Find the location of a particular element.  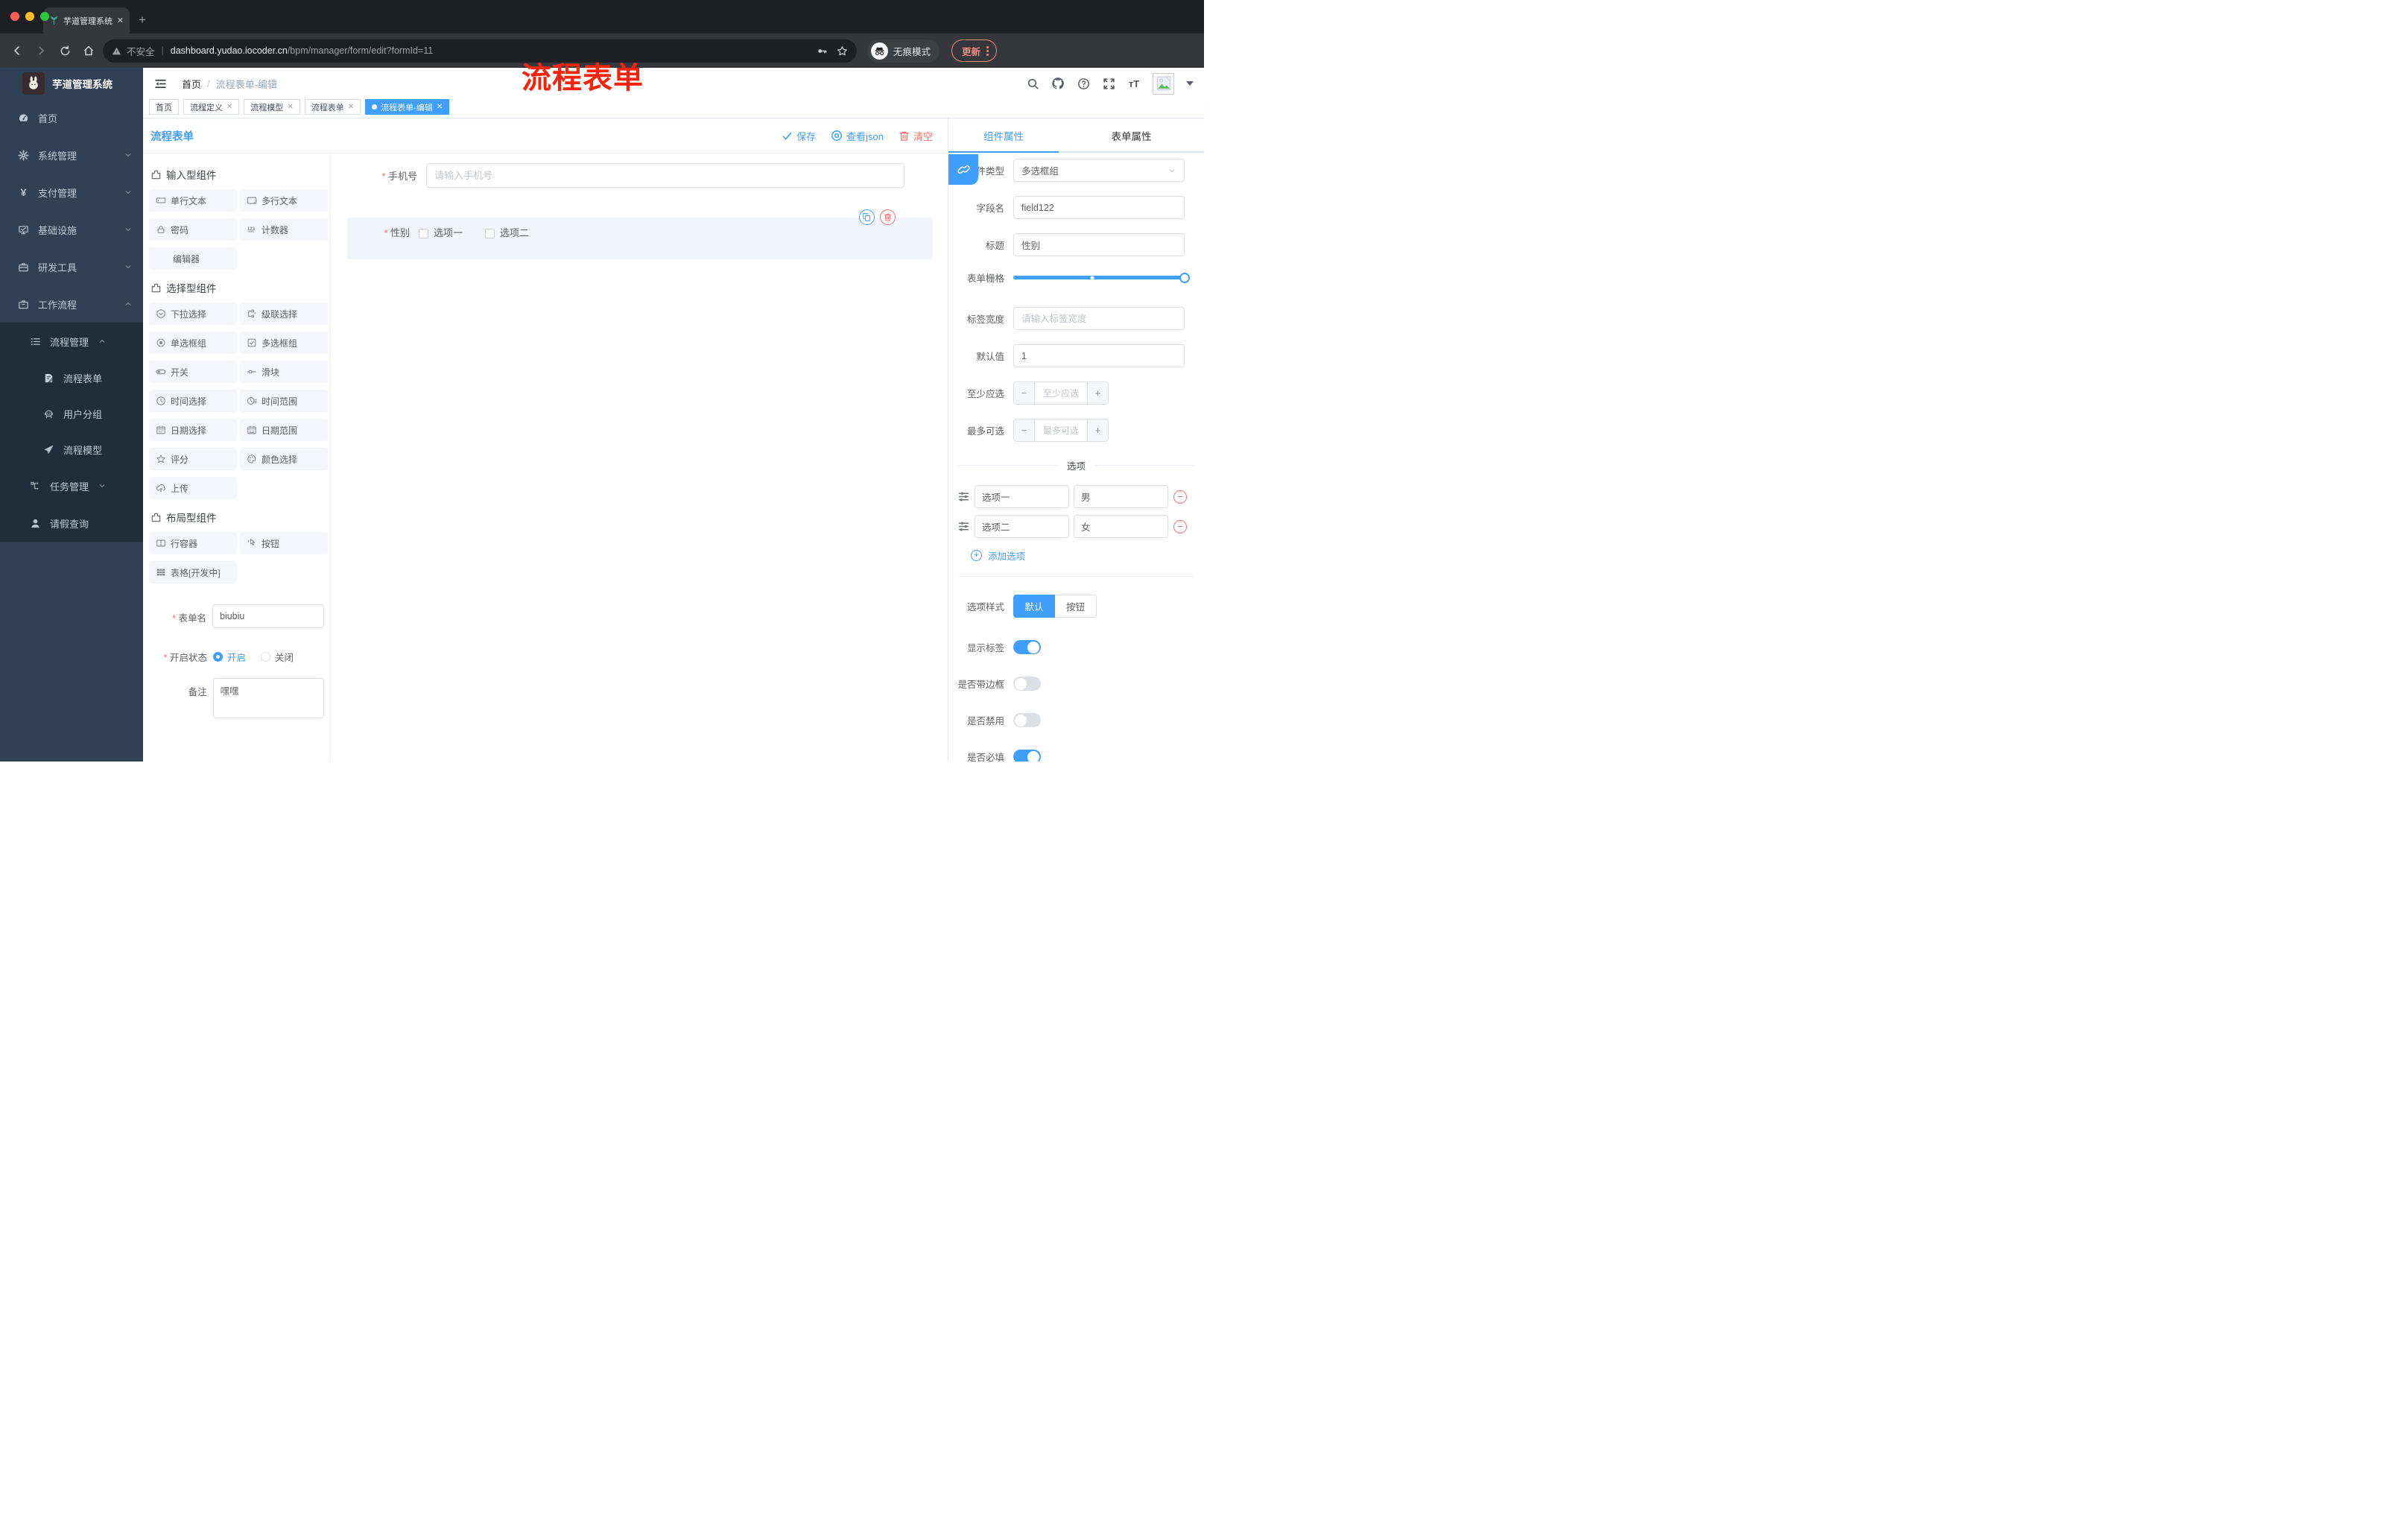

sidebar-item-leave-query: 请假查询 is located at coordinates (71, 523).